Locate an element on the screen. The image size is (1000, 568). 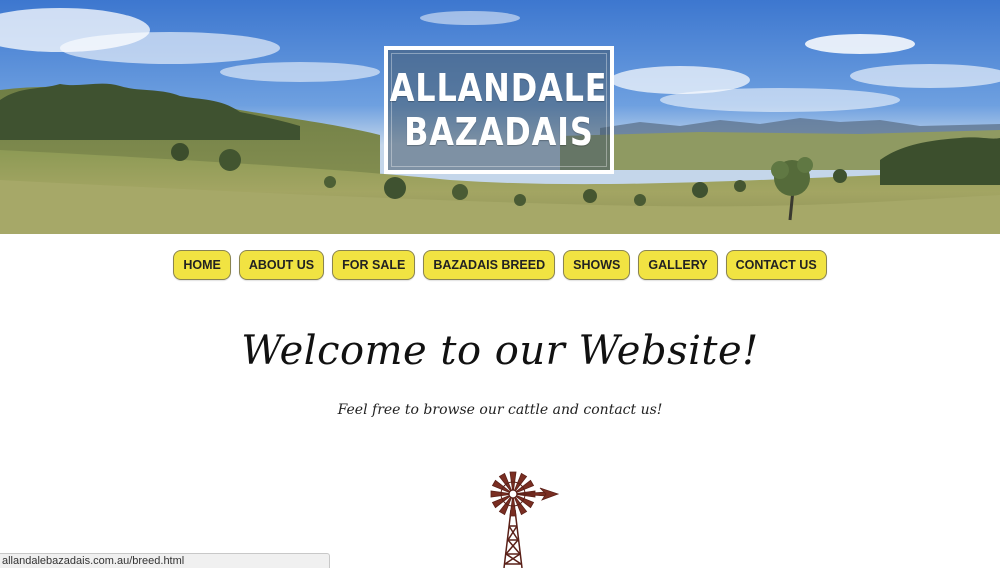
nav-shows-button: SHOWS is located at coordinates (597, 265).